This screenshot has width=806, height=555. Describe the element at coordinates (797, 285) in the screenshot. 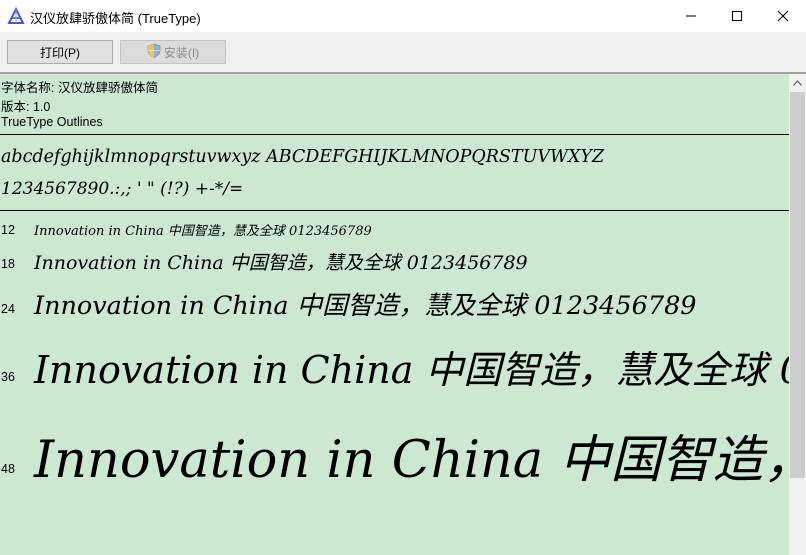

I see `scrollbar-thumb` at that location.